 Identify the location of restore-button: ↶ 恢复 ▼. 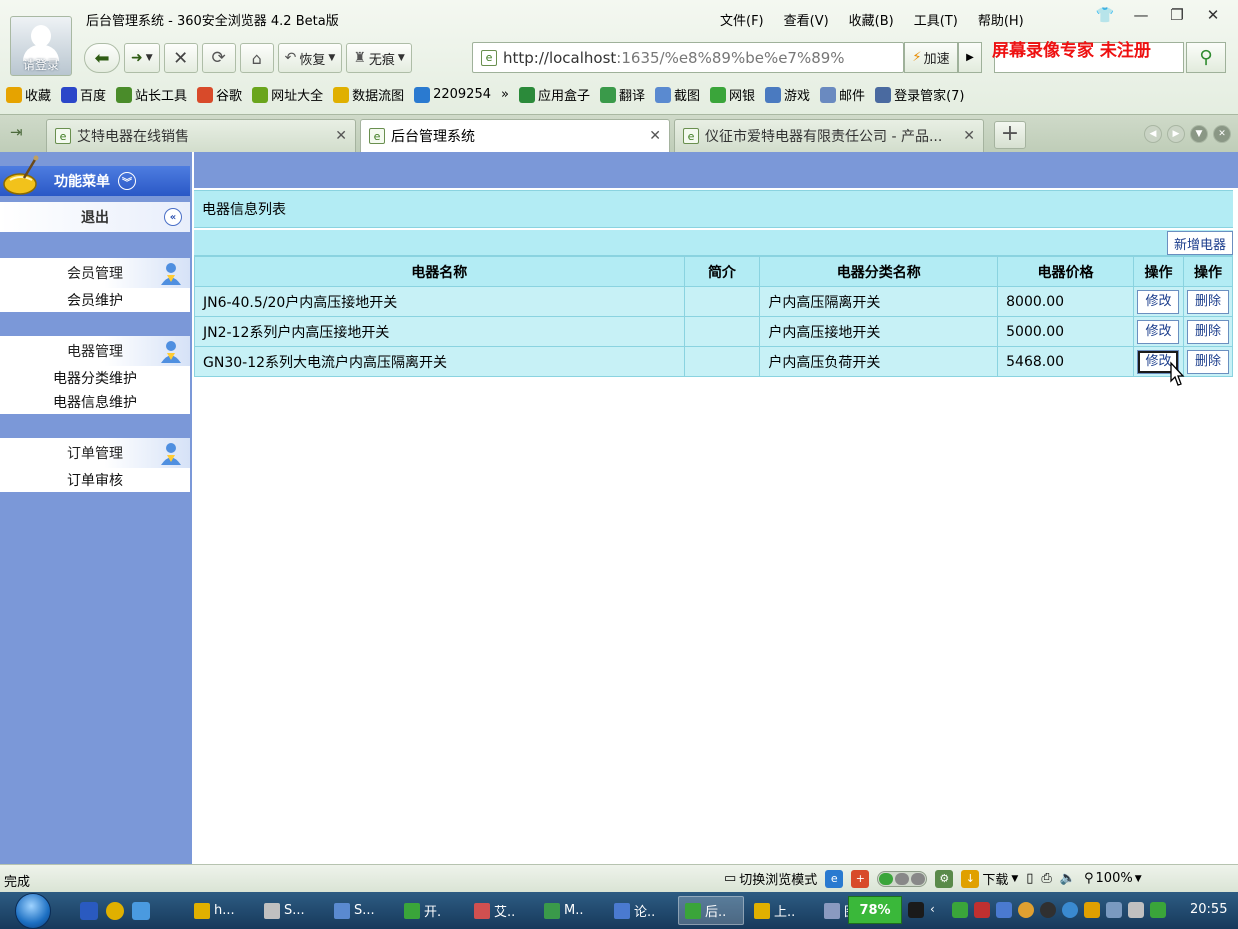
(310, 58).